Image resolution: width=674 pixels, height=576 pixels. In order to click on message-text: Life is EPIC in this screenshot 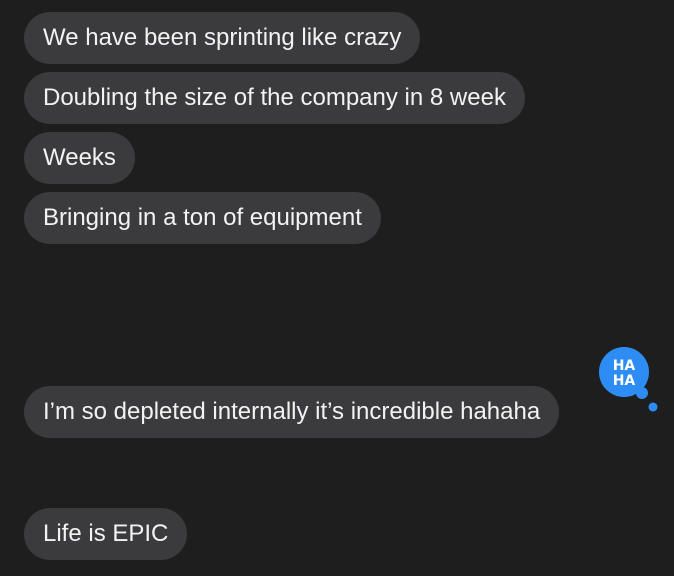, I will do `click(106, 533)`.